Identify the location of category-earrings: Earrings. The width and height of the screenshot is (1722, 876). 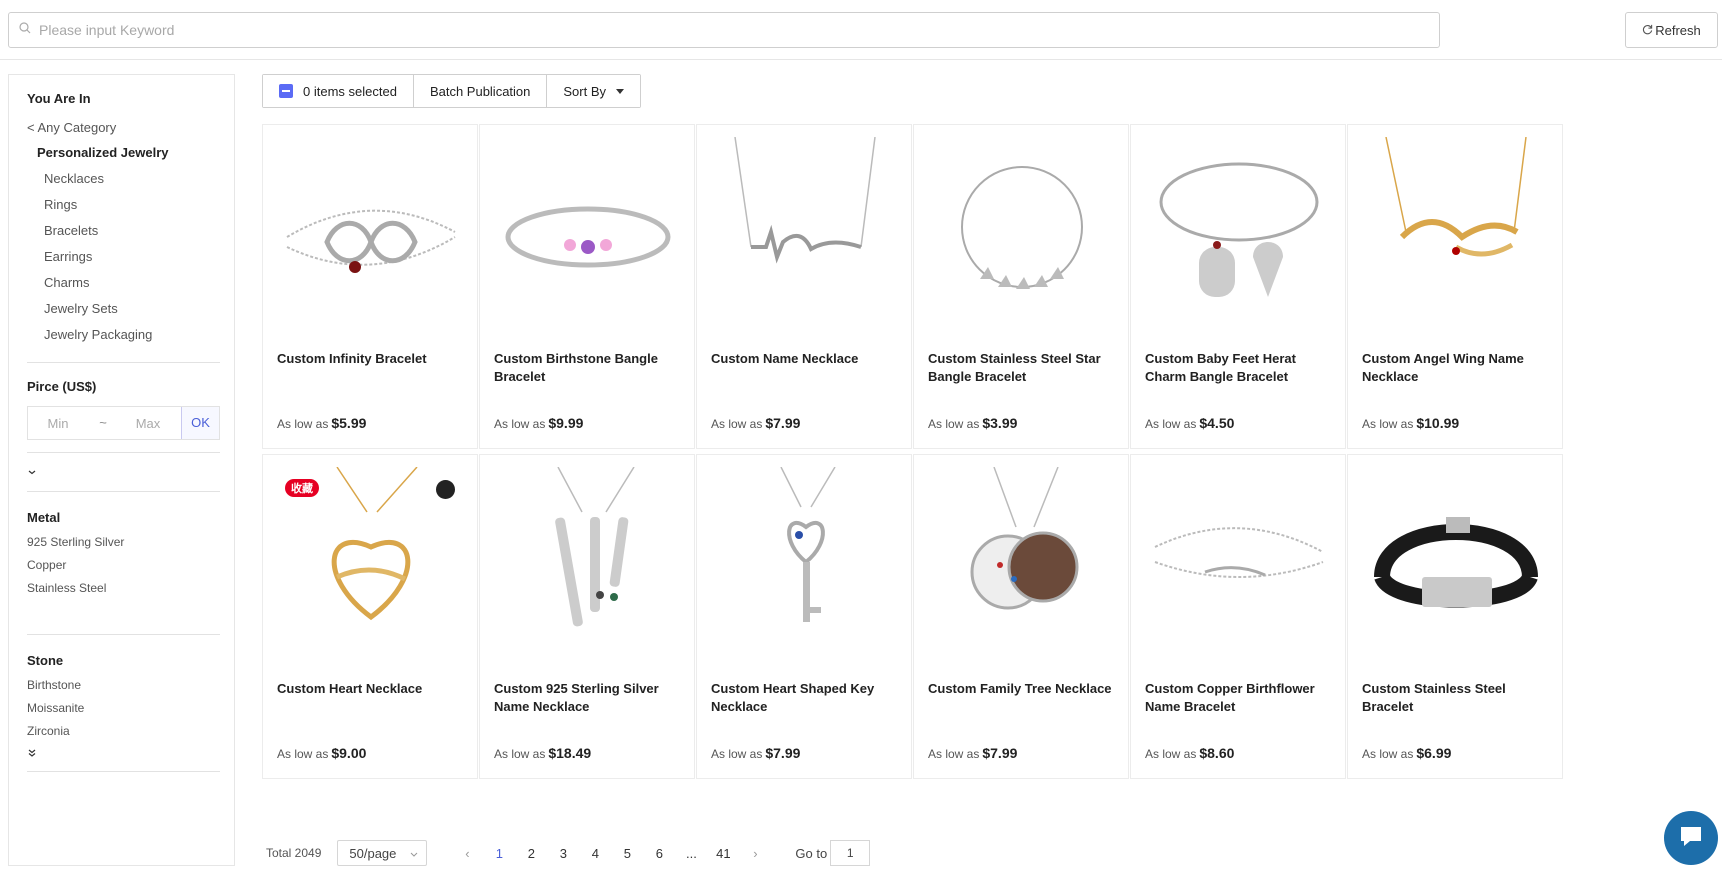
(123, 257).